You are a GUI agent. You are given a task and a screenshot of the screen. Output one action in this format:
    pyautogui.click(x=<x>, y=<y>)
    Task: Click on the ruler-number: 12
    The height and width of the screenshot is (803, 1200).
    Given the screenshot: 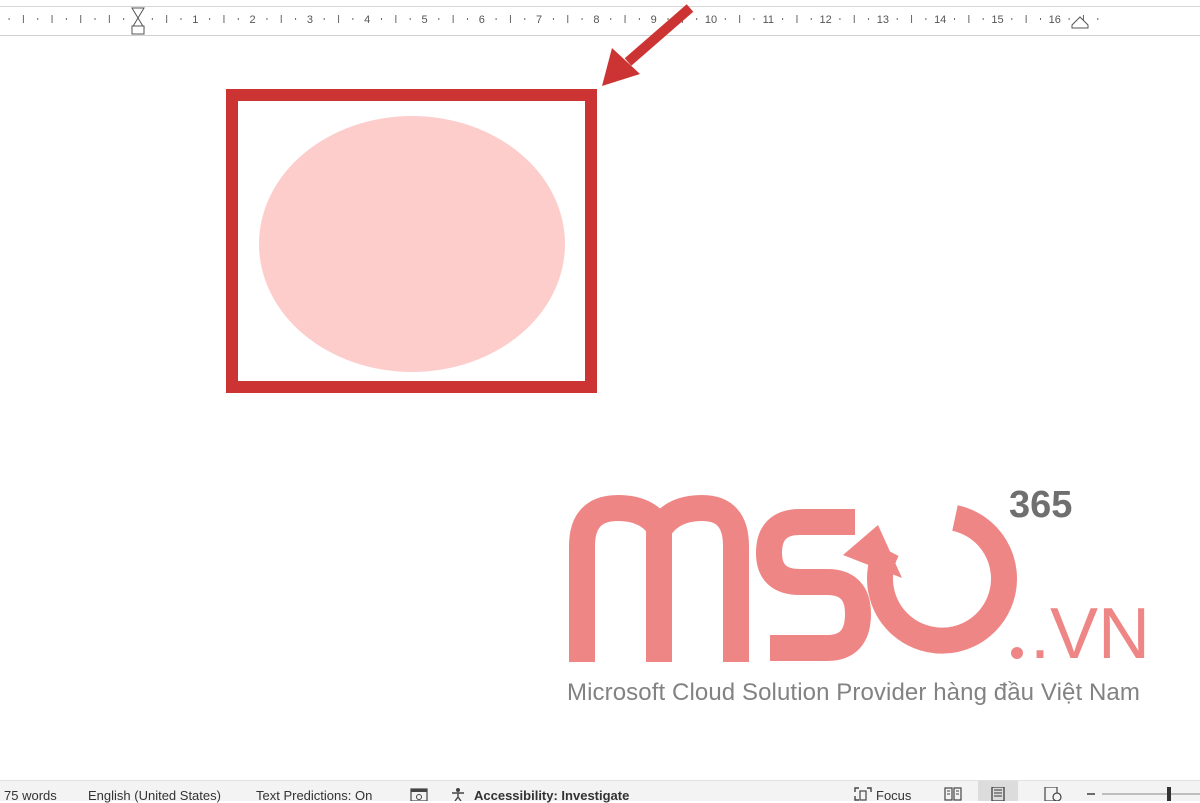 What is the action you would take?
    pyautogui.click(x=825, y=20)
    